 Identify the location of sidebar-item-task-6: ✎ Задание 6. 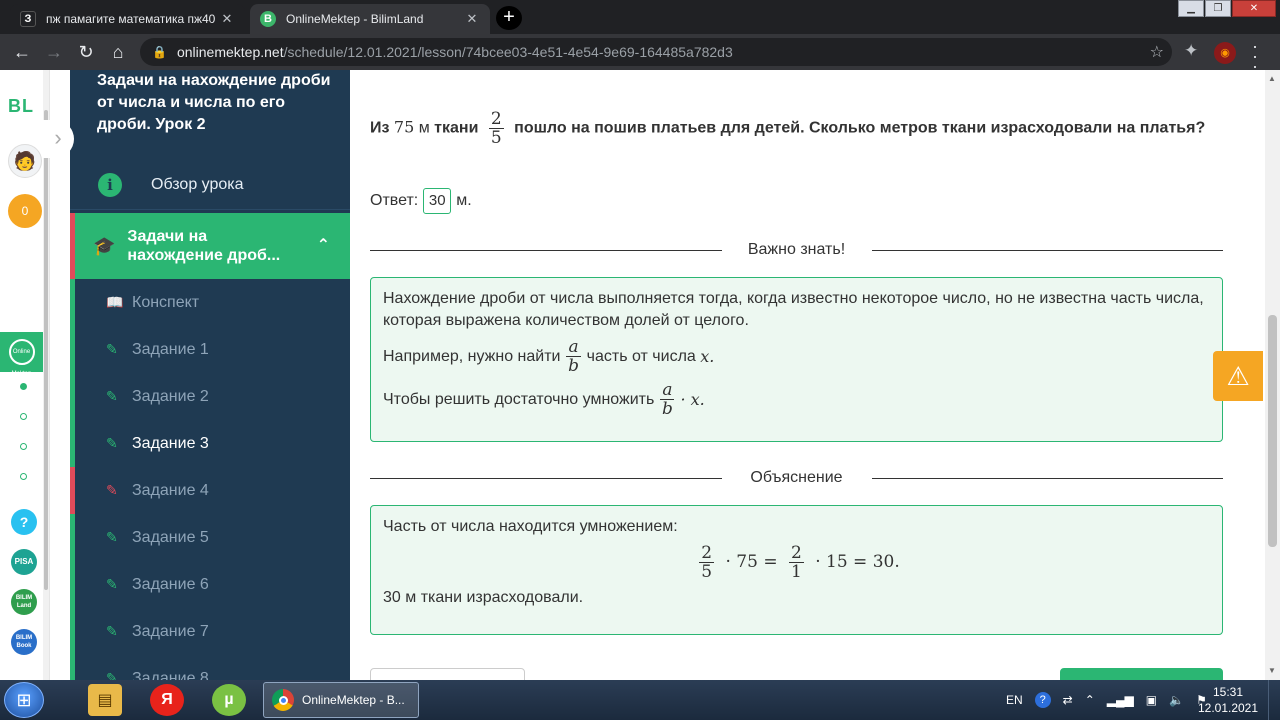
(210, 584).